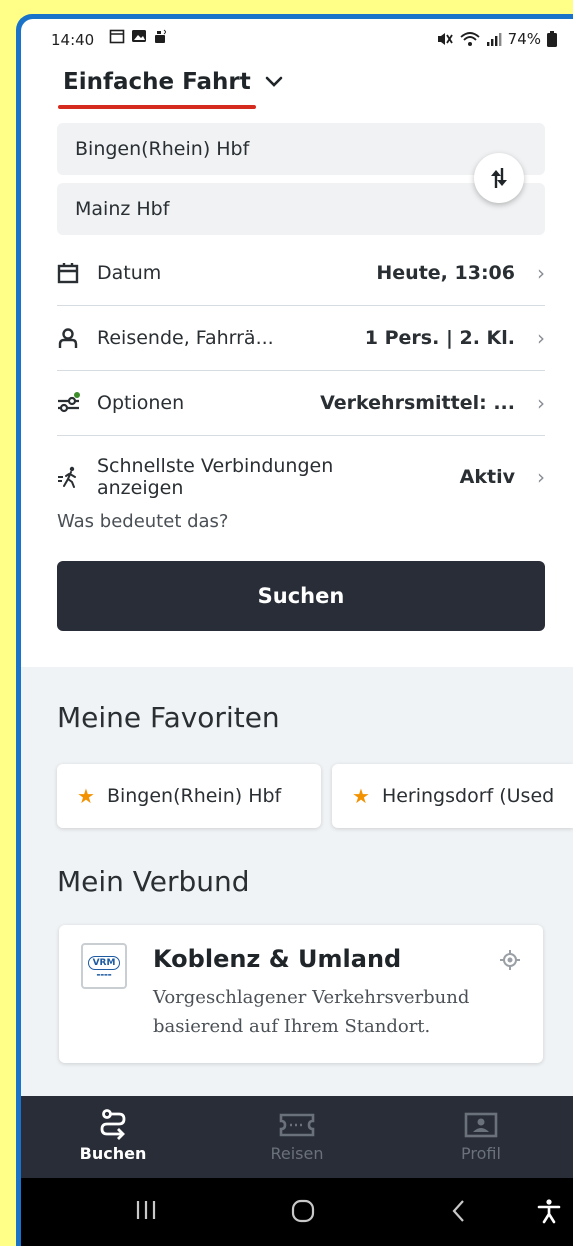 The image size is (573, 1246). I want to click on favorite-chip: ★ Heringsdorf (Used, so click(452, 796).